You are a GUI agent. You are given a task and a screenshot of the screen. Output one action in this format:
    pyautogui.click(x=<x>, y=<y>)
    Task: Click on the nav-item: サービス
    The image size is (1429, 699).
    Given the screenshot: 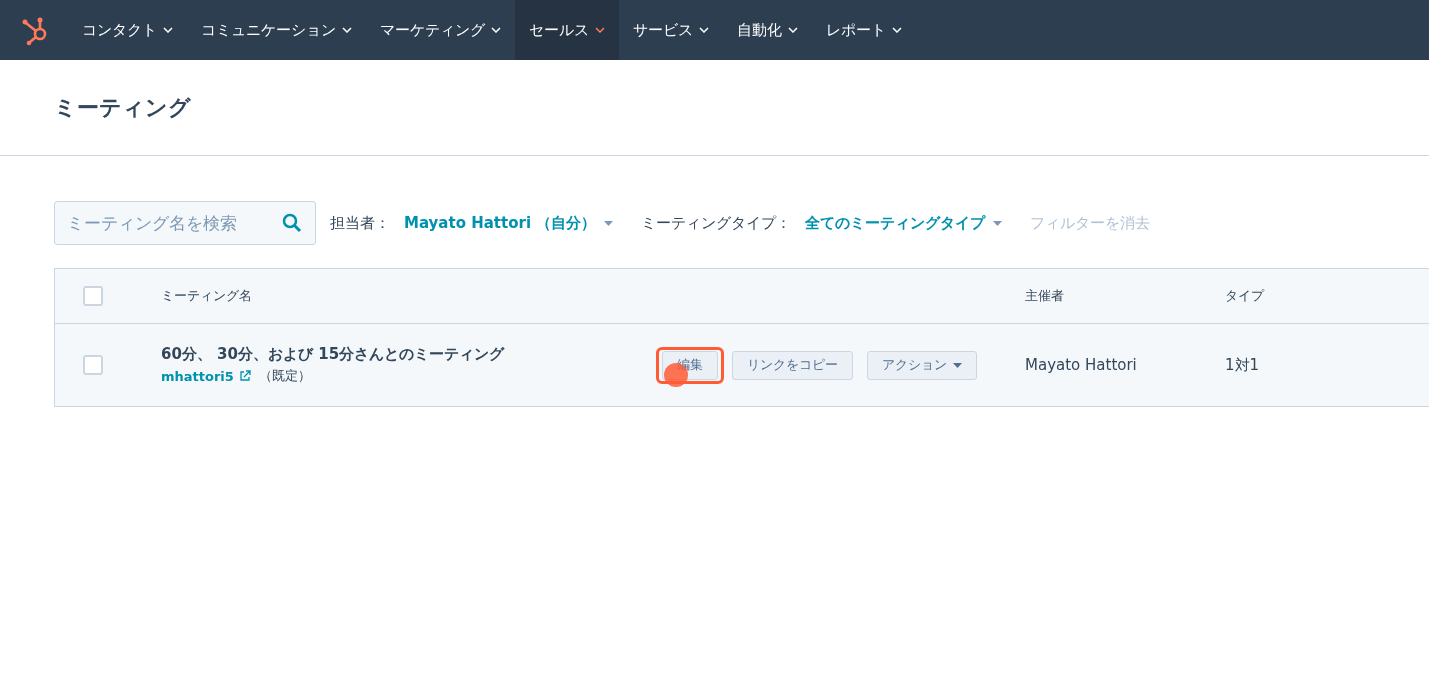 What is the action you would take?
    pyautogui.click(x=671, y=30)
    